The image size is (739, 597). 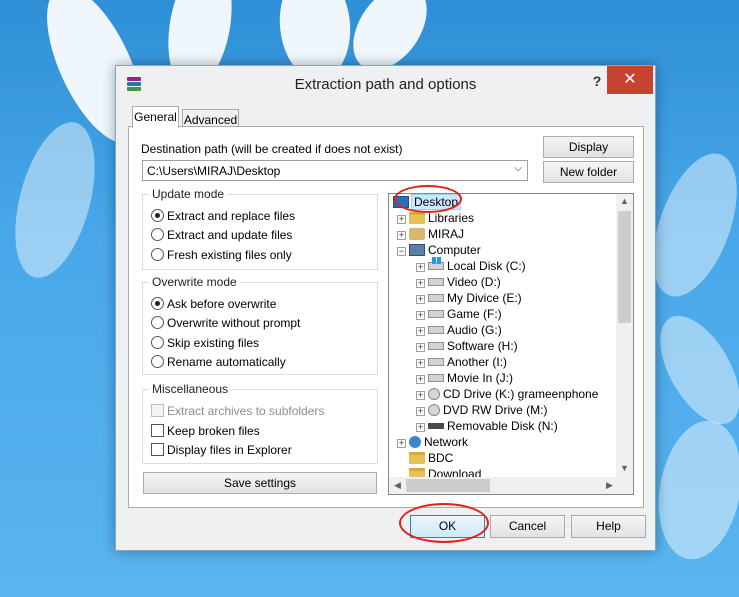 I want to click on tree-item-miraj: + MIRAJ, so click(x=430, y=235).